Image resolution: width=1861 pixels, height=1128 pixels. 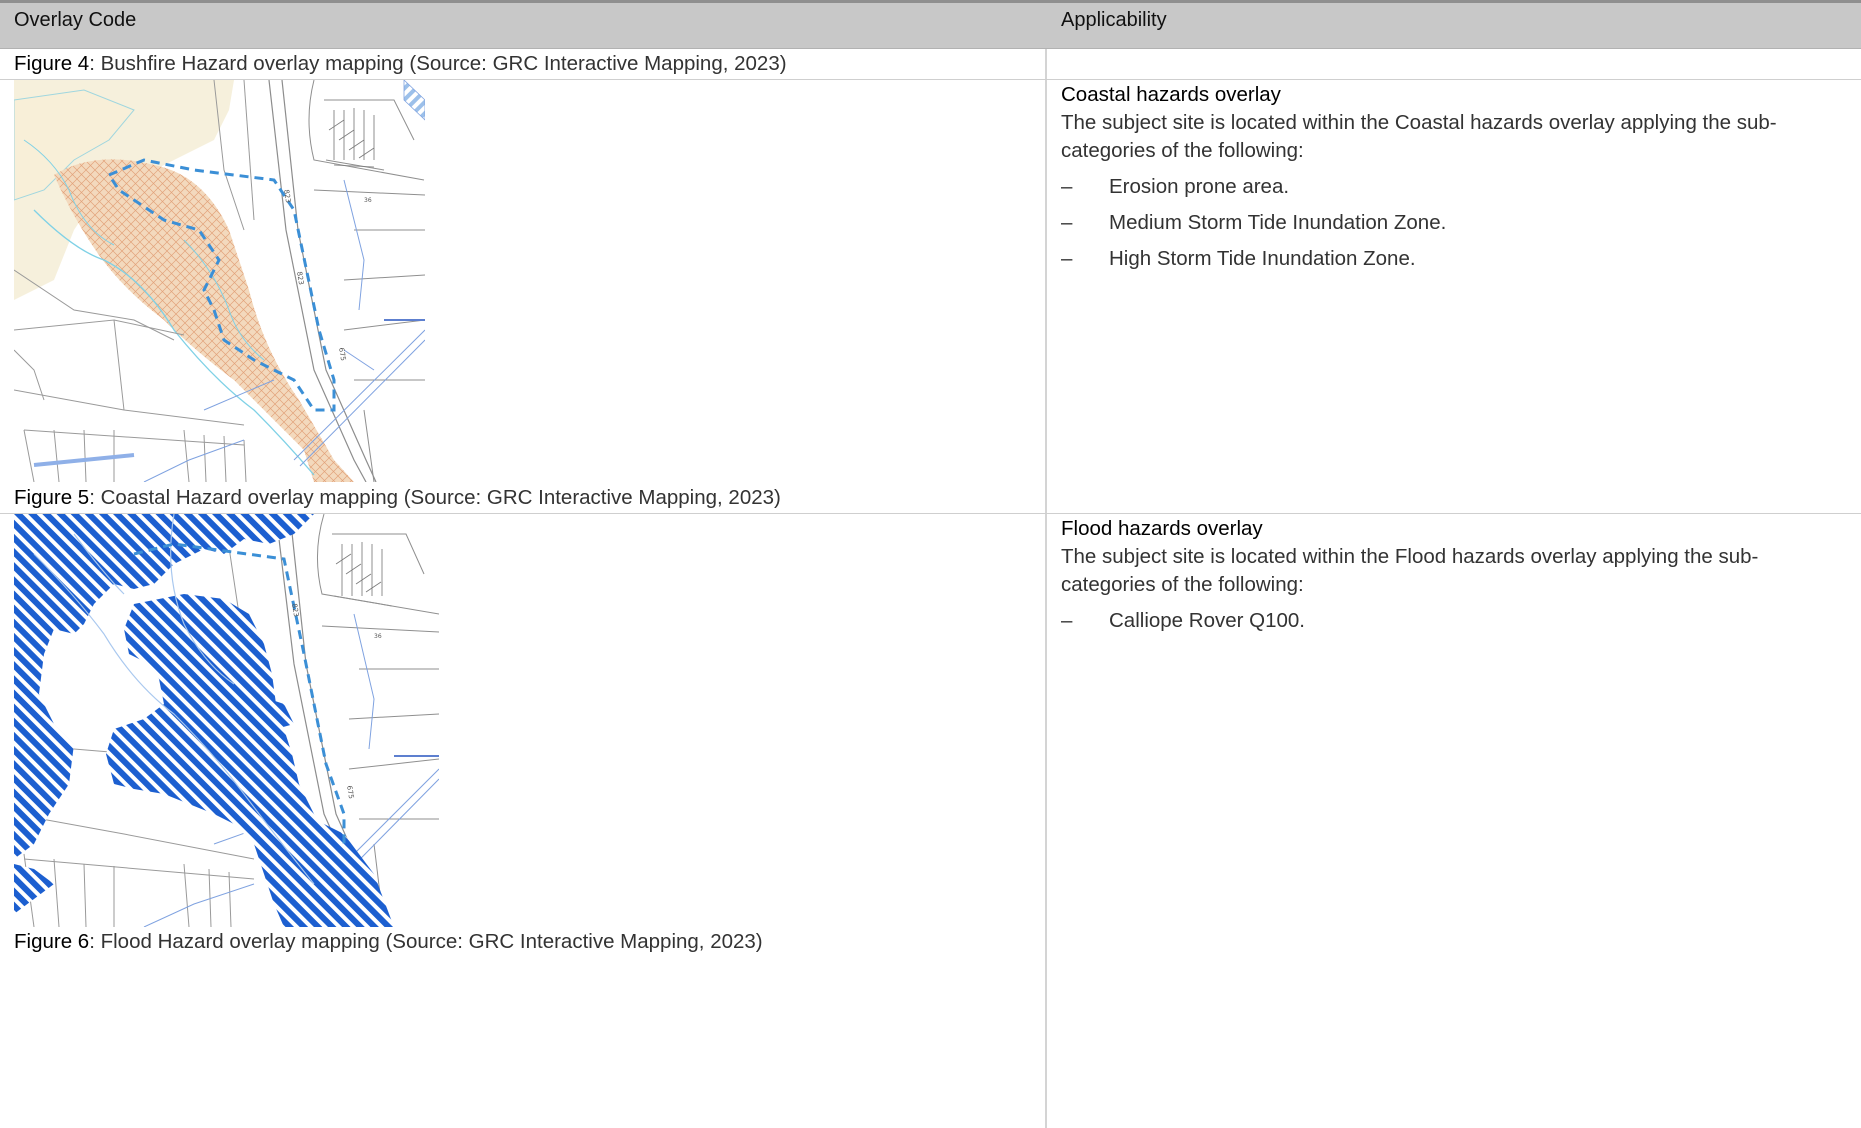 What do you see at coordinates (930, 26) in the screenshot?
I see `table-header: Overlay Code Applicability` at bounding box center [930, 26].